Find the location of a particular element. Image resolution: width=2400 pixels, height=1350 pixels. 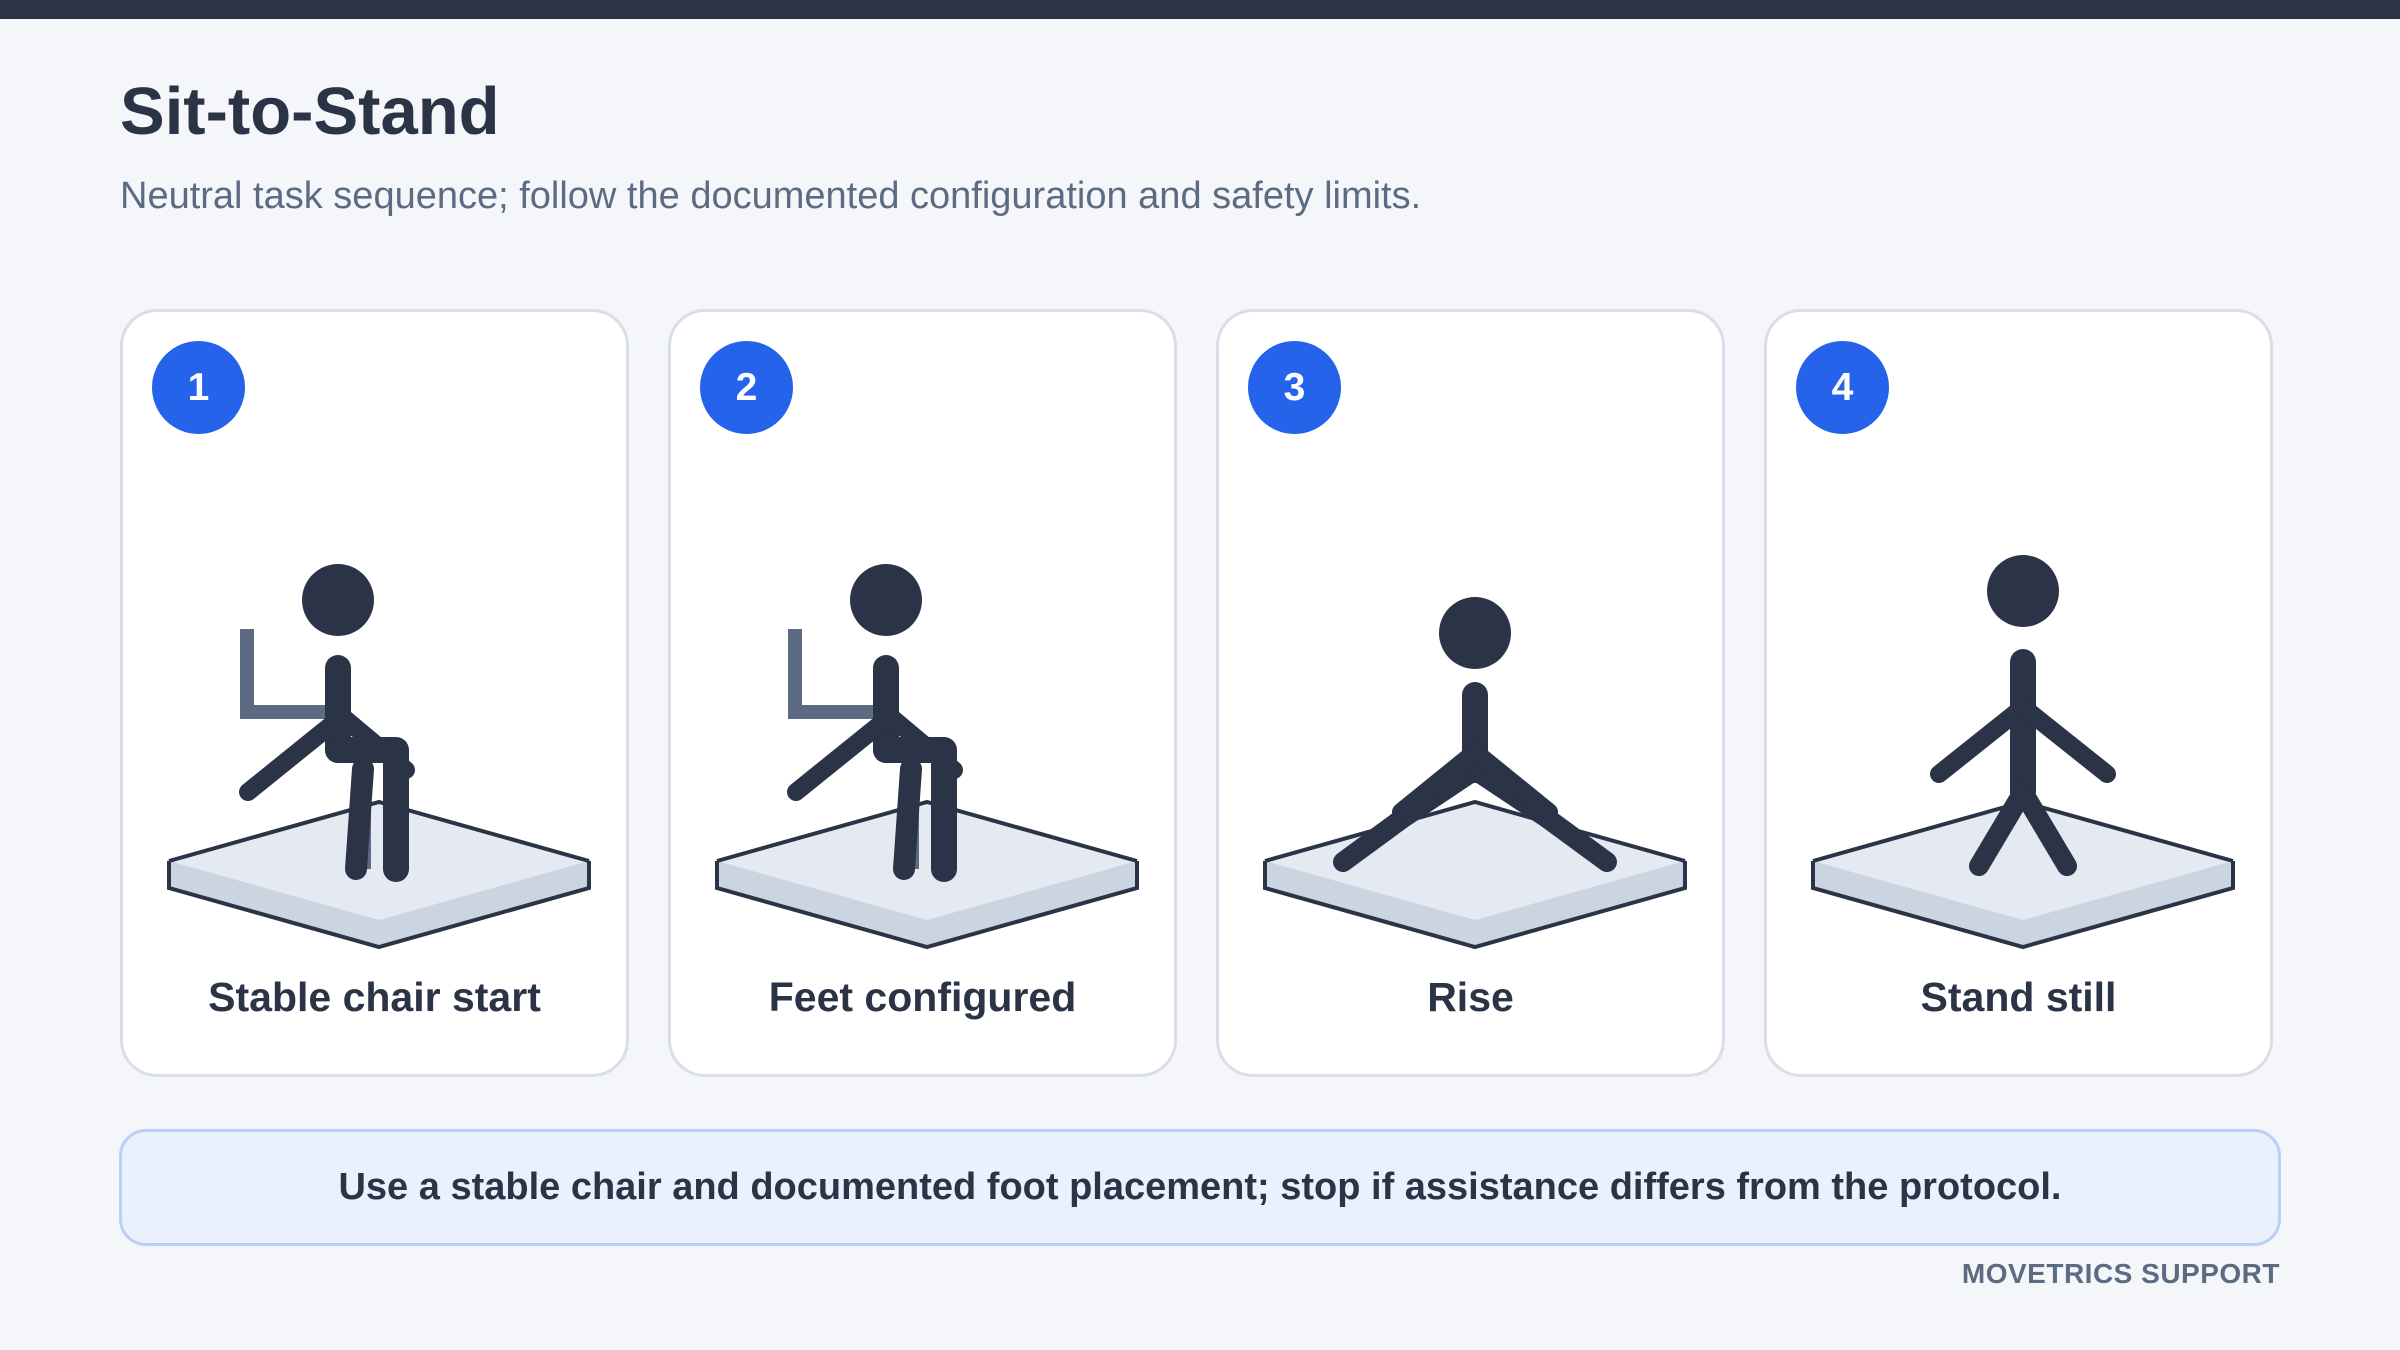

step-card-3: 3 Rise is located at coordinates (1470, 693).